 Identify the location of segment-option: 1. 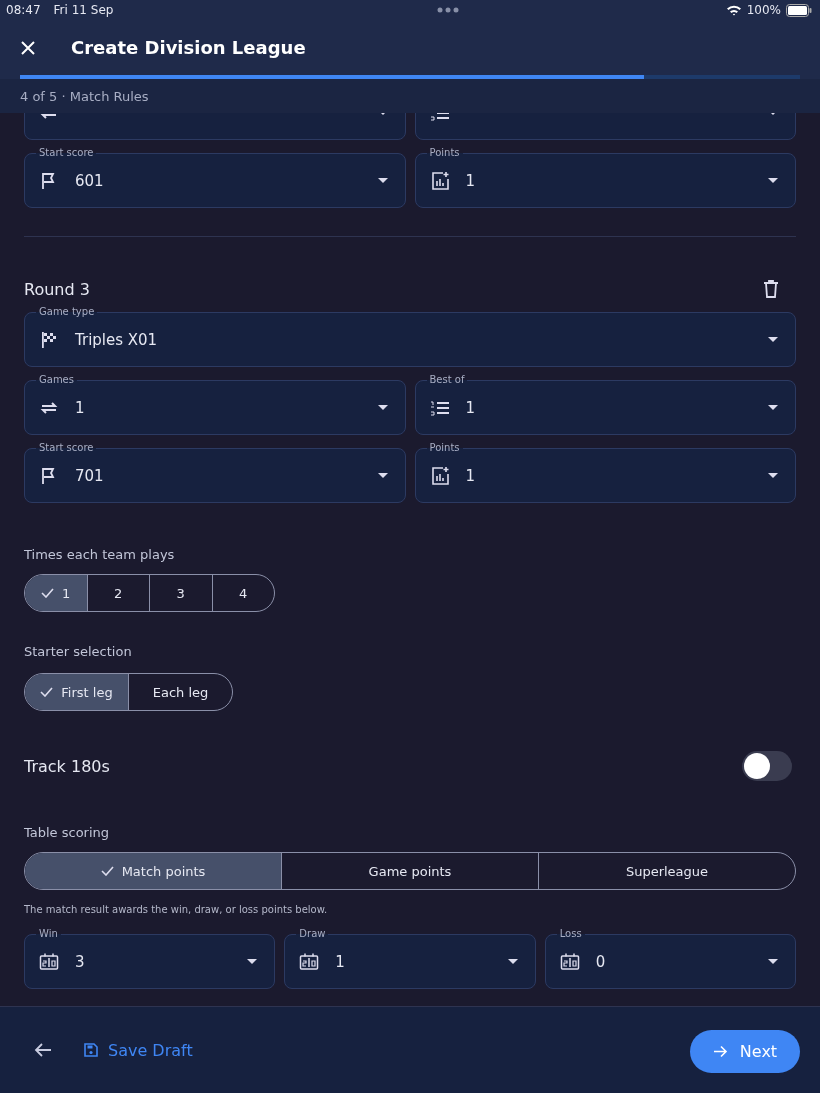
(56, 593).